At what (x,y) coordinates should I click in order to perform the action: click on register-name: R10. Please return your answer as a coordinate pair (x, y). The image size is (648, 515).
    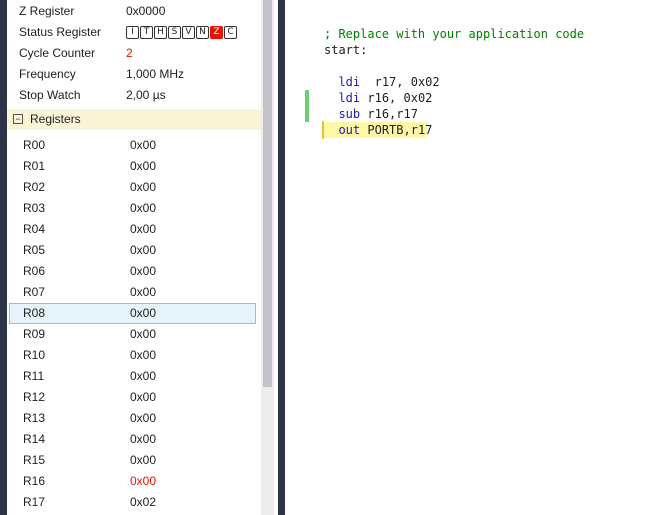
    Looking at the image, I should click on (34, 355).